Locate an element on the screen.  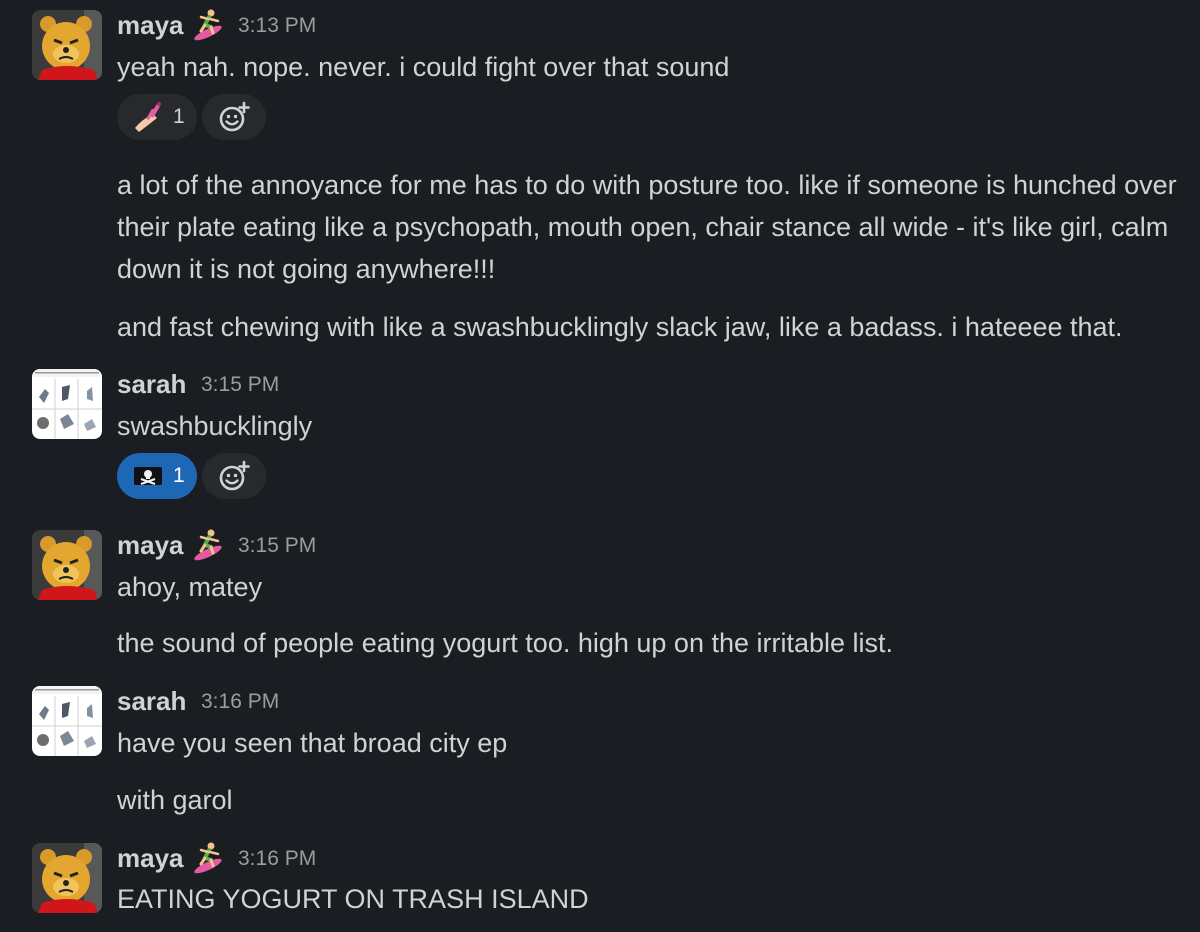
message-text: EATING YOGURT ON TRASH ISLAND is located at coordinates (353, 899).